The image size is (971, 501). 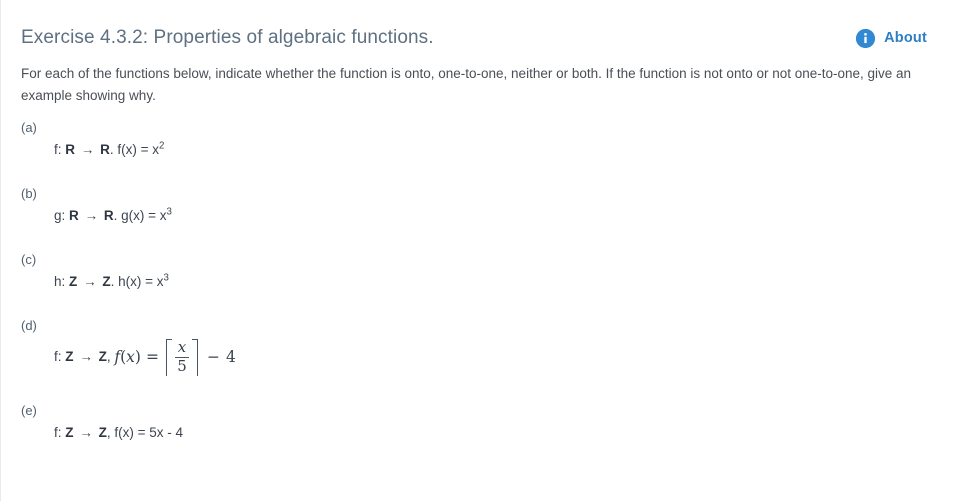 I want to click on problem-item-d: (d) f: Z → Z, f(x) = x 5 − 4, so click(x=486, y=347).